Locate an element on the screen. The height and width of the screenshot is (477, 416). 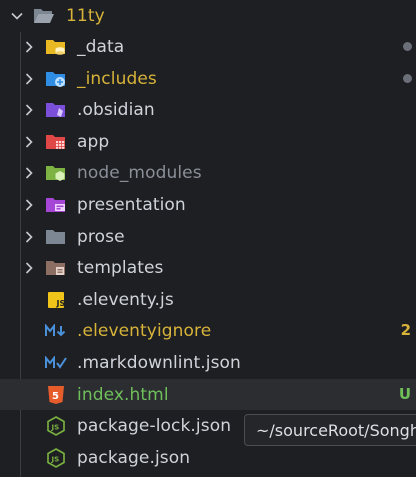
tree-item-label: package.json is located at coordinates (134, 457).